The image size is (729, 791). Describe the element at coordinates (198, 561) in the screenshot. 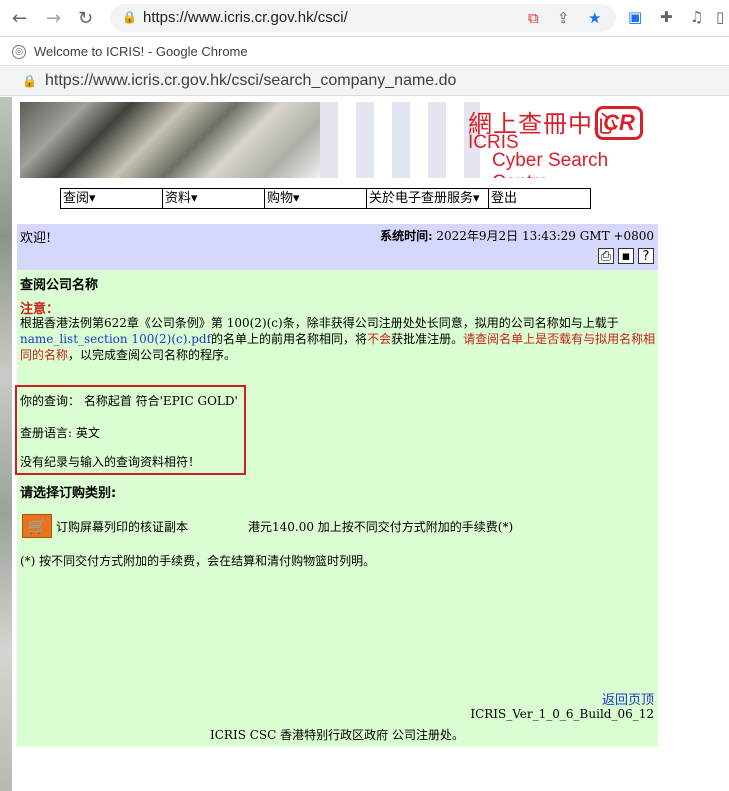

I see `fee-footnote: (*) 按不同交付方式附加的手续费，会在结算和清付购物篮时列明。` at that location.